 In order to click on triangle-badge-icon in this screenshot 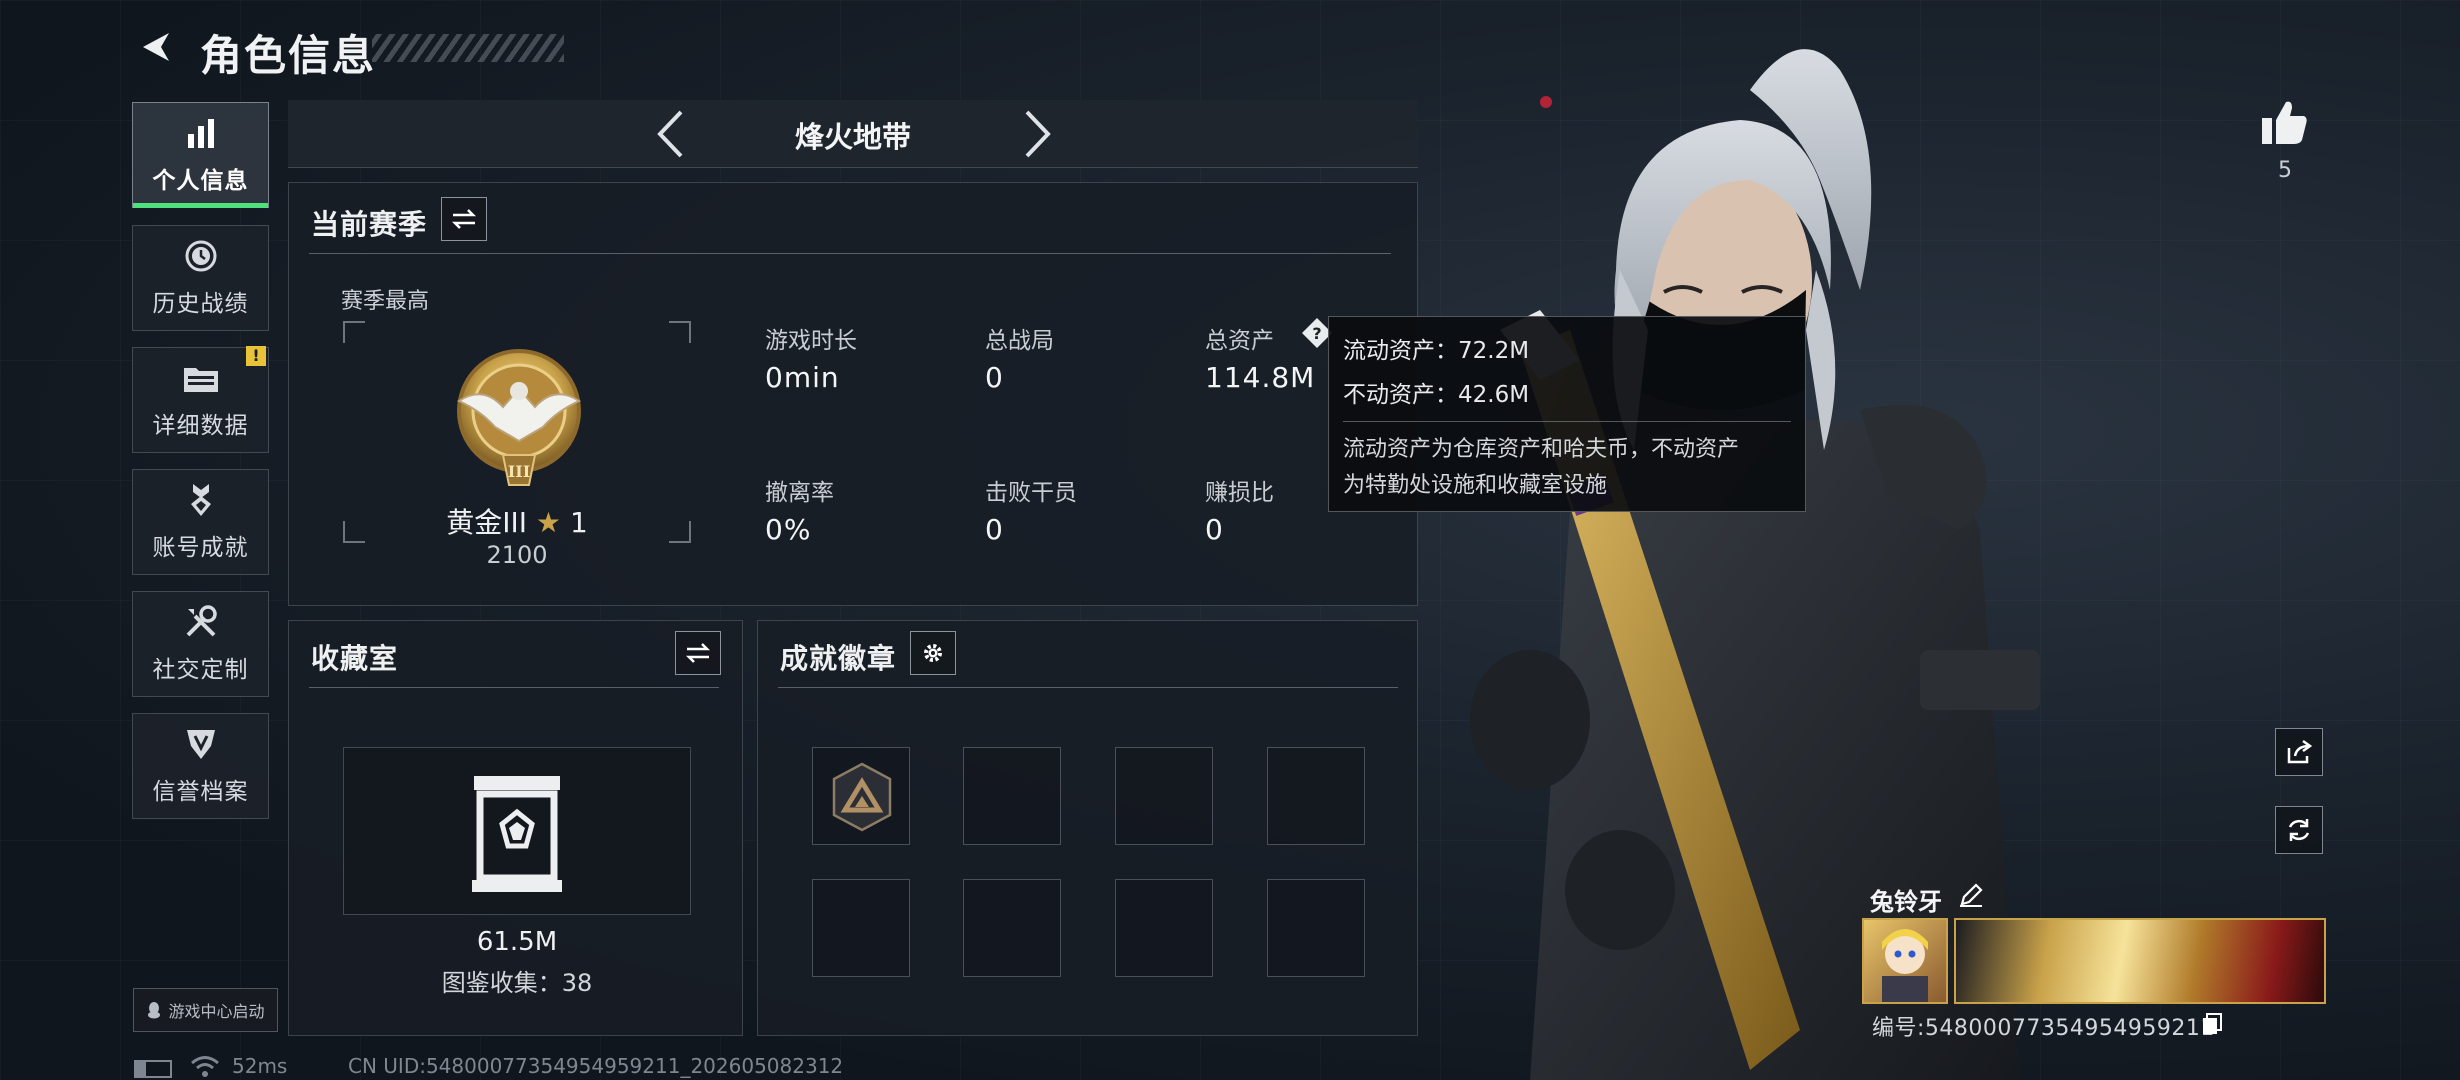, I will do `click(862, 797)`.